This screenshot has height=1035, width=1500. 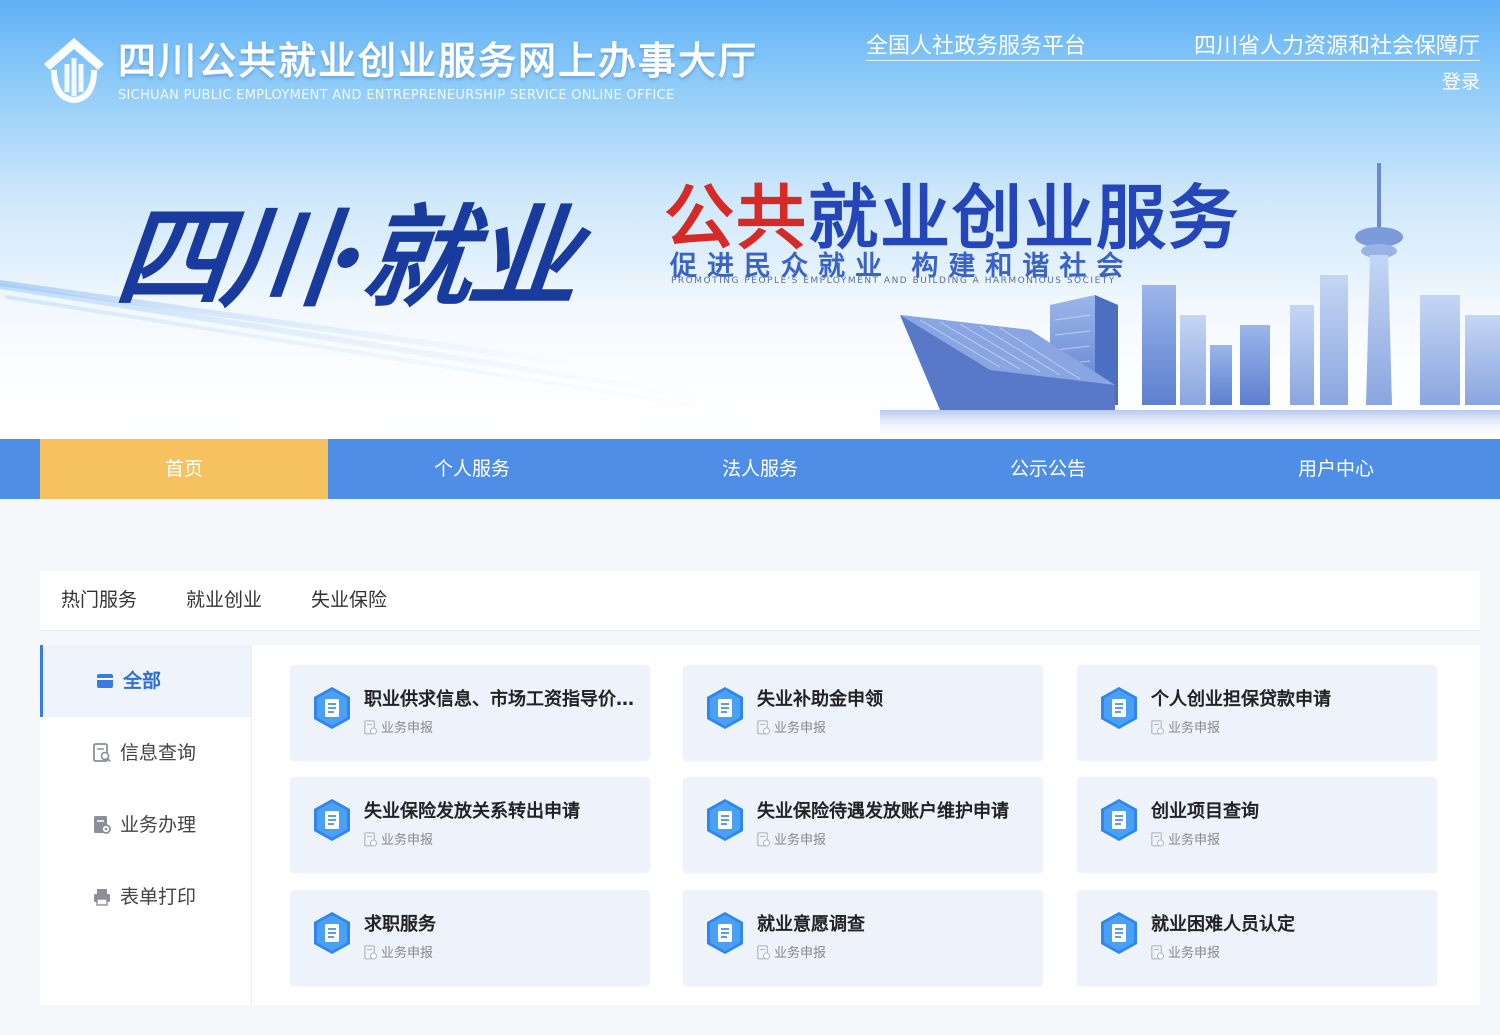 What do you see at coordinates (158, 897) in the screenshot?
I see `filter-form-print-label: 表单打印` at bounding box center [158, 897].